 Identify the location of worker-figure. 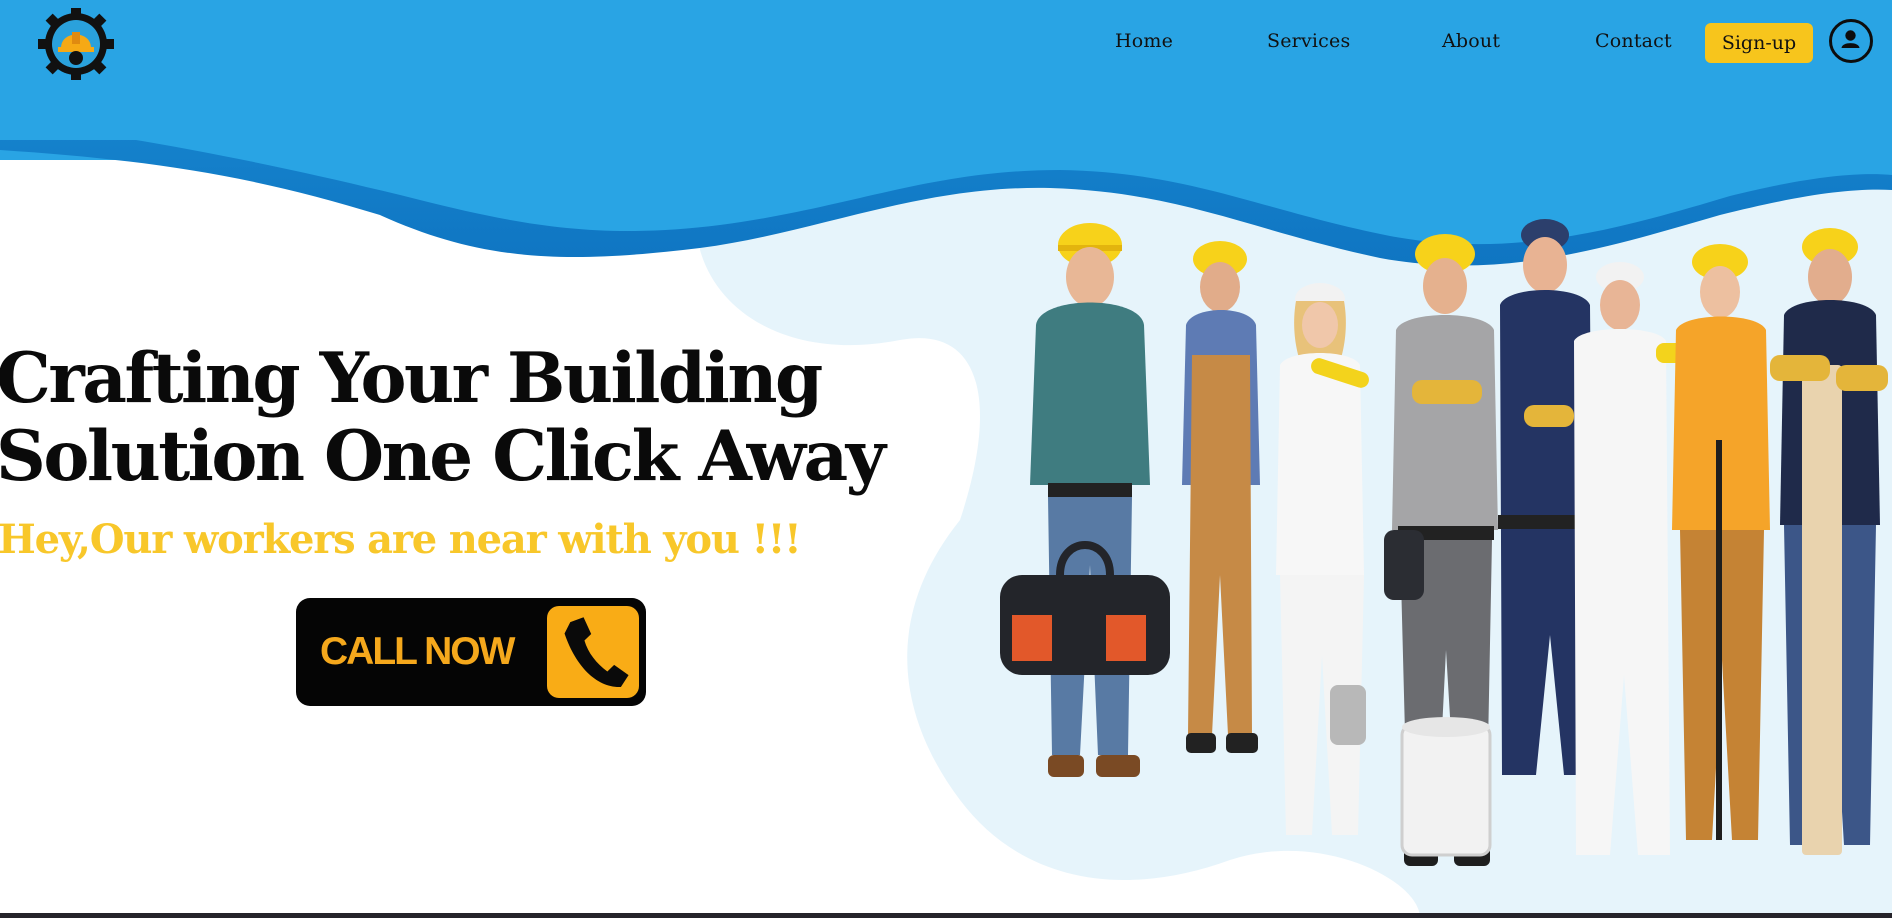
(1085, 500).